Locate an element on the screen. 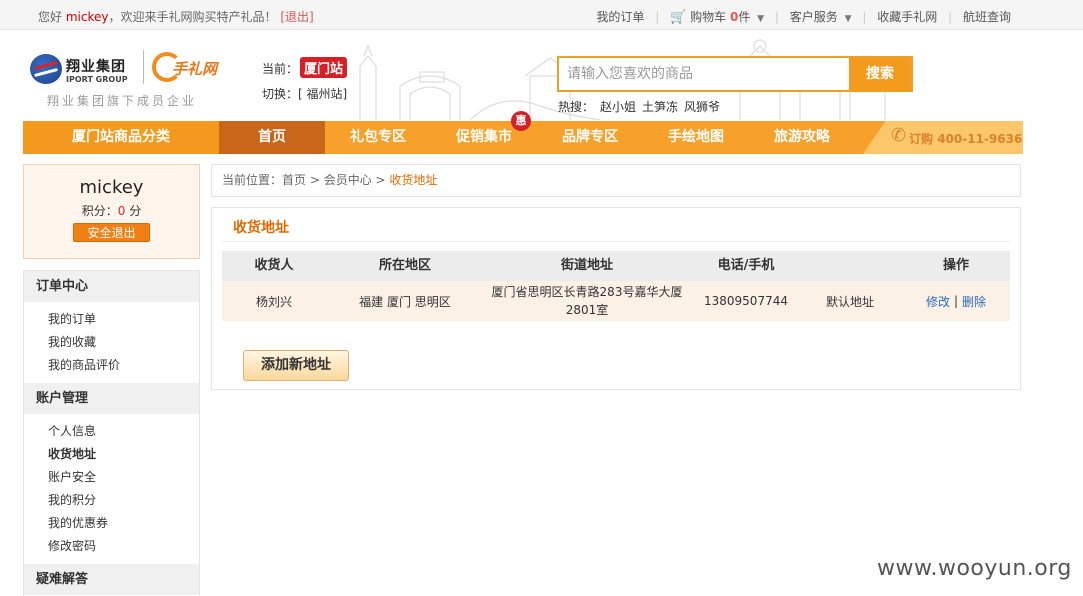  cell-actions: 修改 | 删除 is located at coordinates (956, 301).